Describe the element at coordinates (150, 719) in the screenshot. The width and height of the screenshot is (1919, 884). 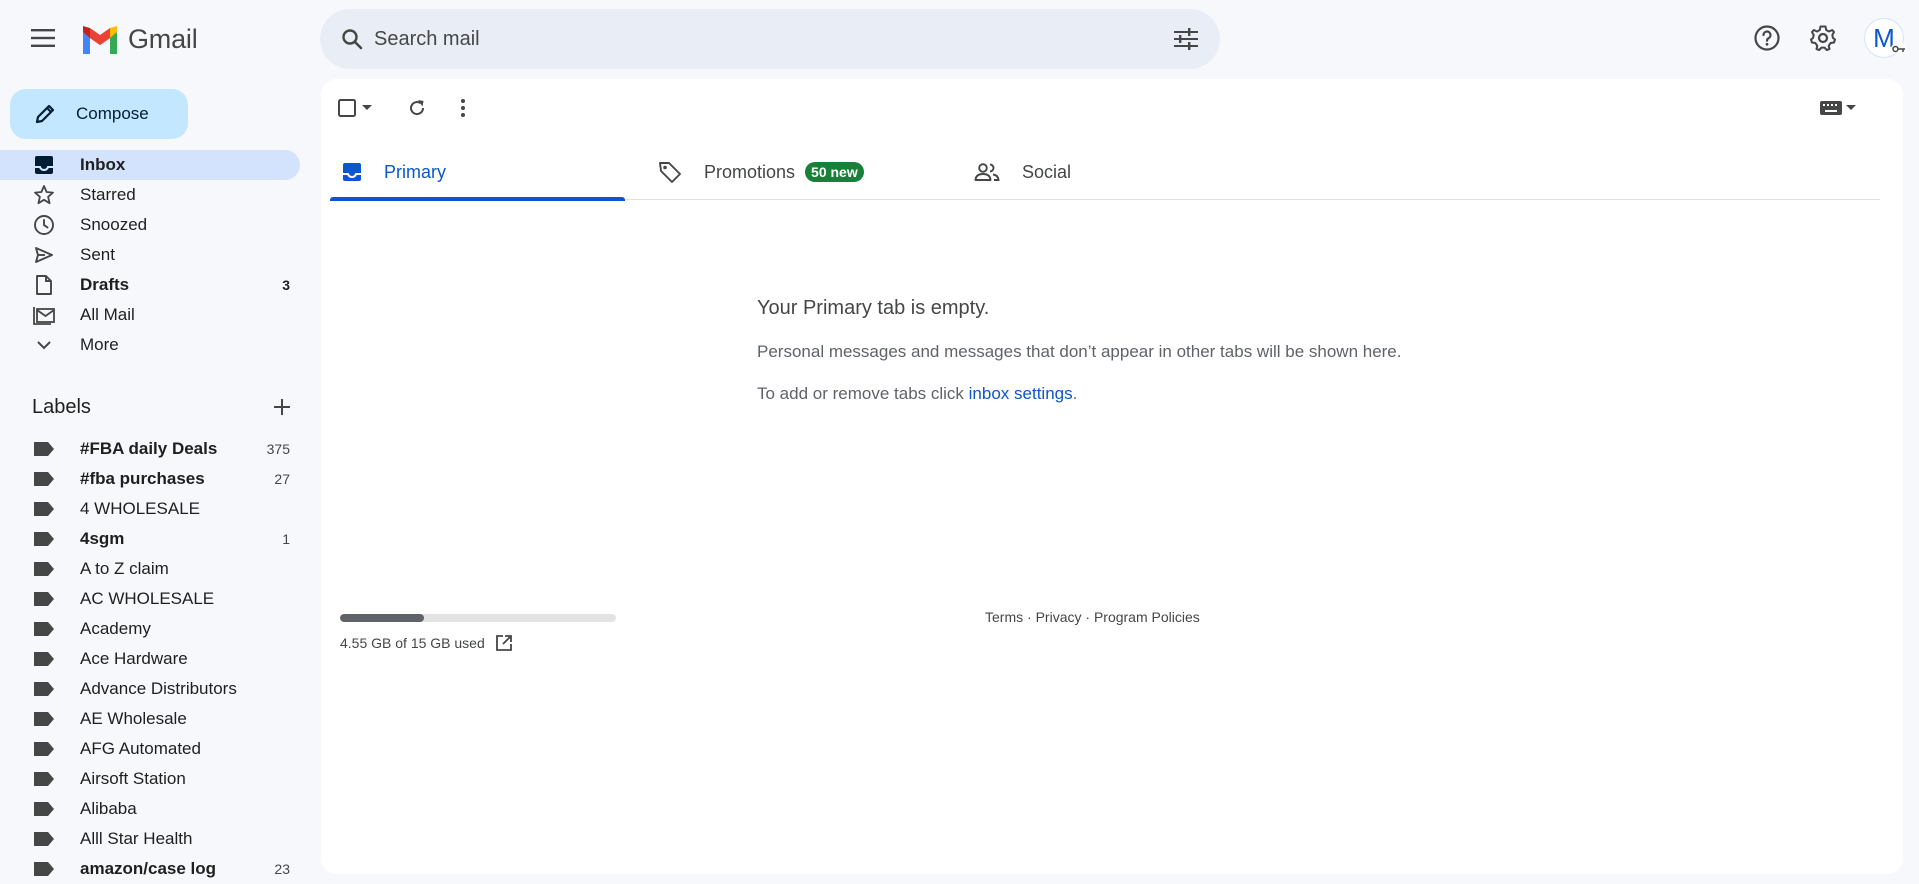
I see `label-item: AE Wholesale` at that location.